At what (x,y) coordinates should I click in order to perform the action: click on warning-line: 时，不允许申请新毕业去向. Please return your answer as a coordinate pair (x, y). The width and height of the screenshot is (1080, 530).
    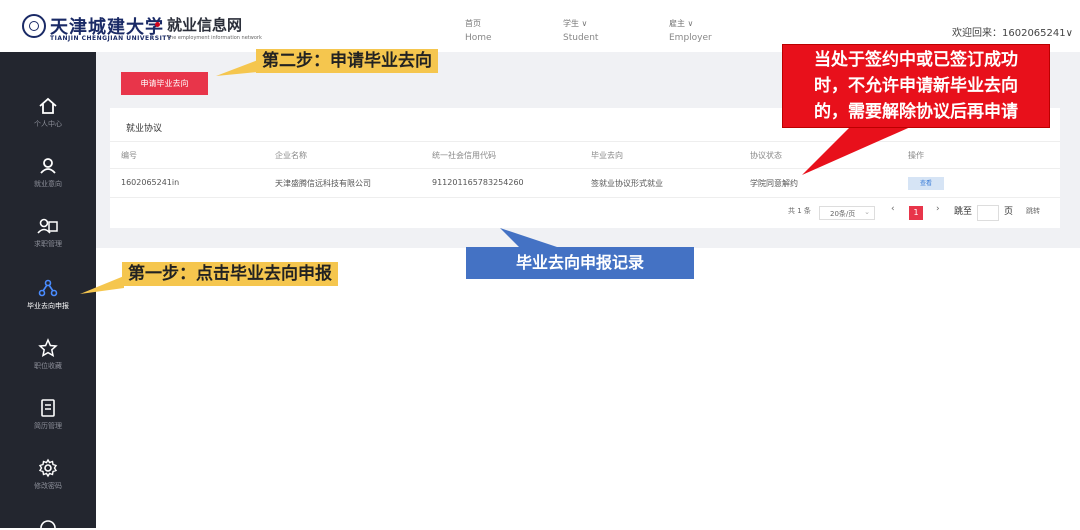
    Looking at the image, I should click on (916, 86).